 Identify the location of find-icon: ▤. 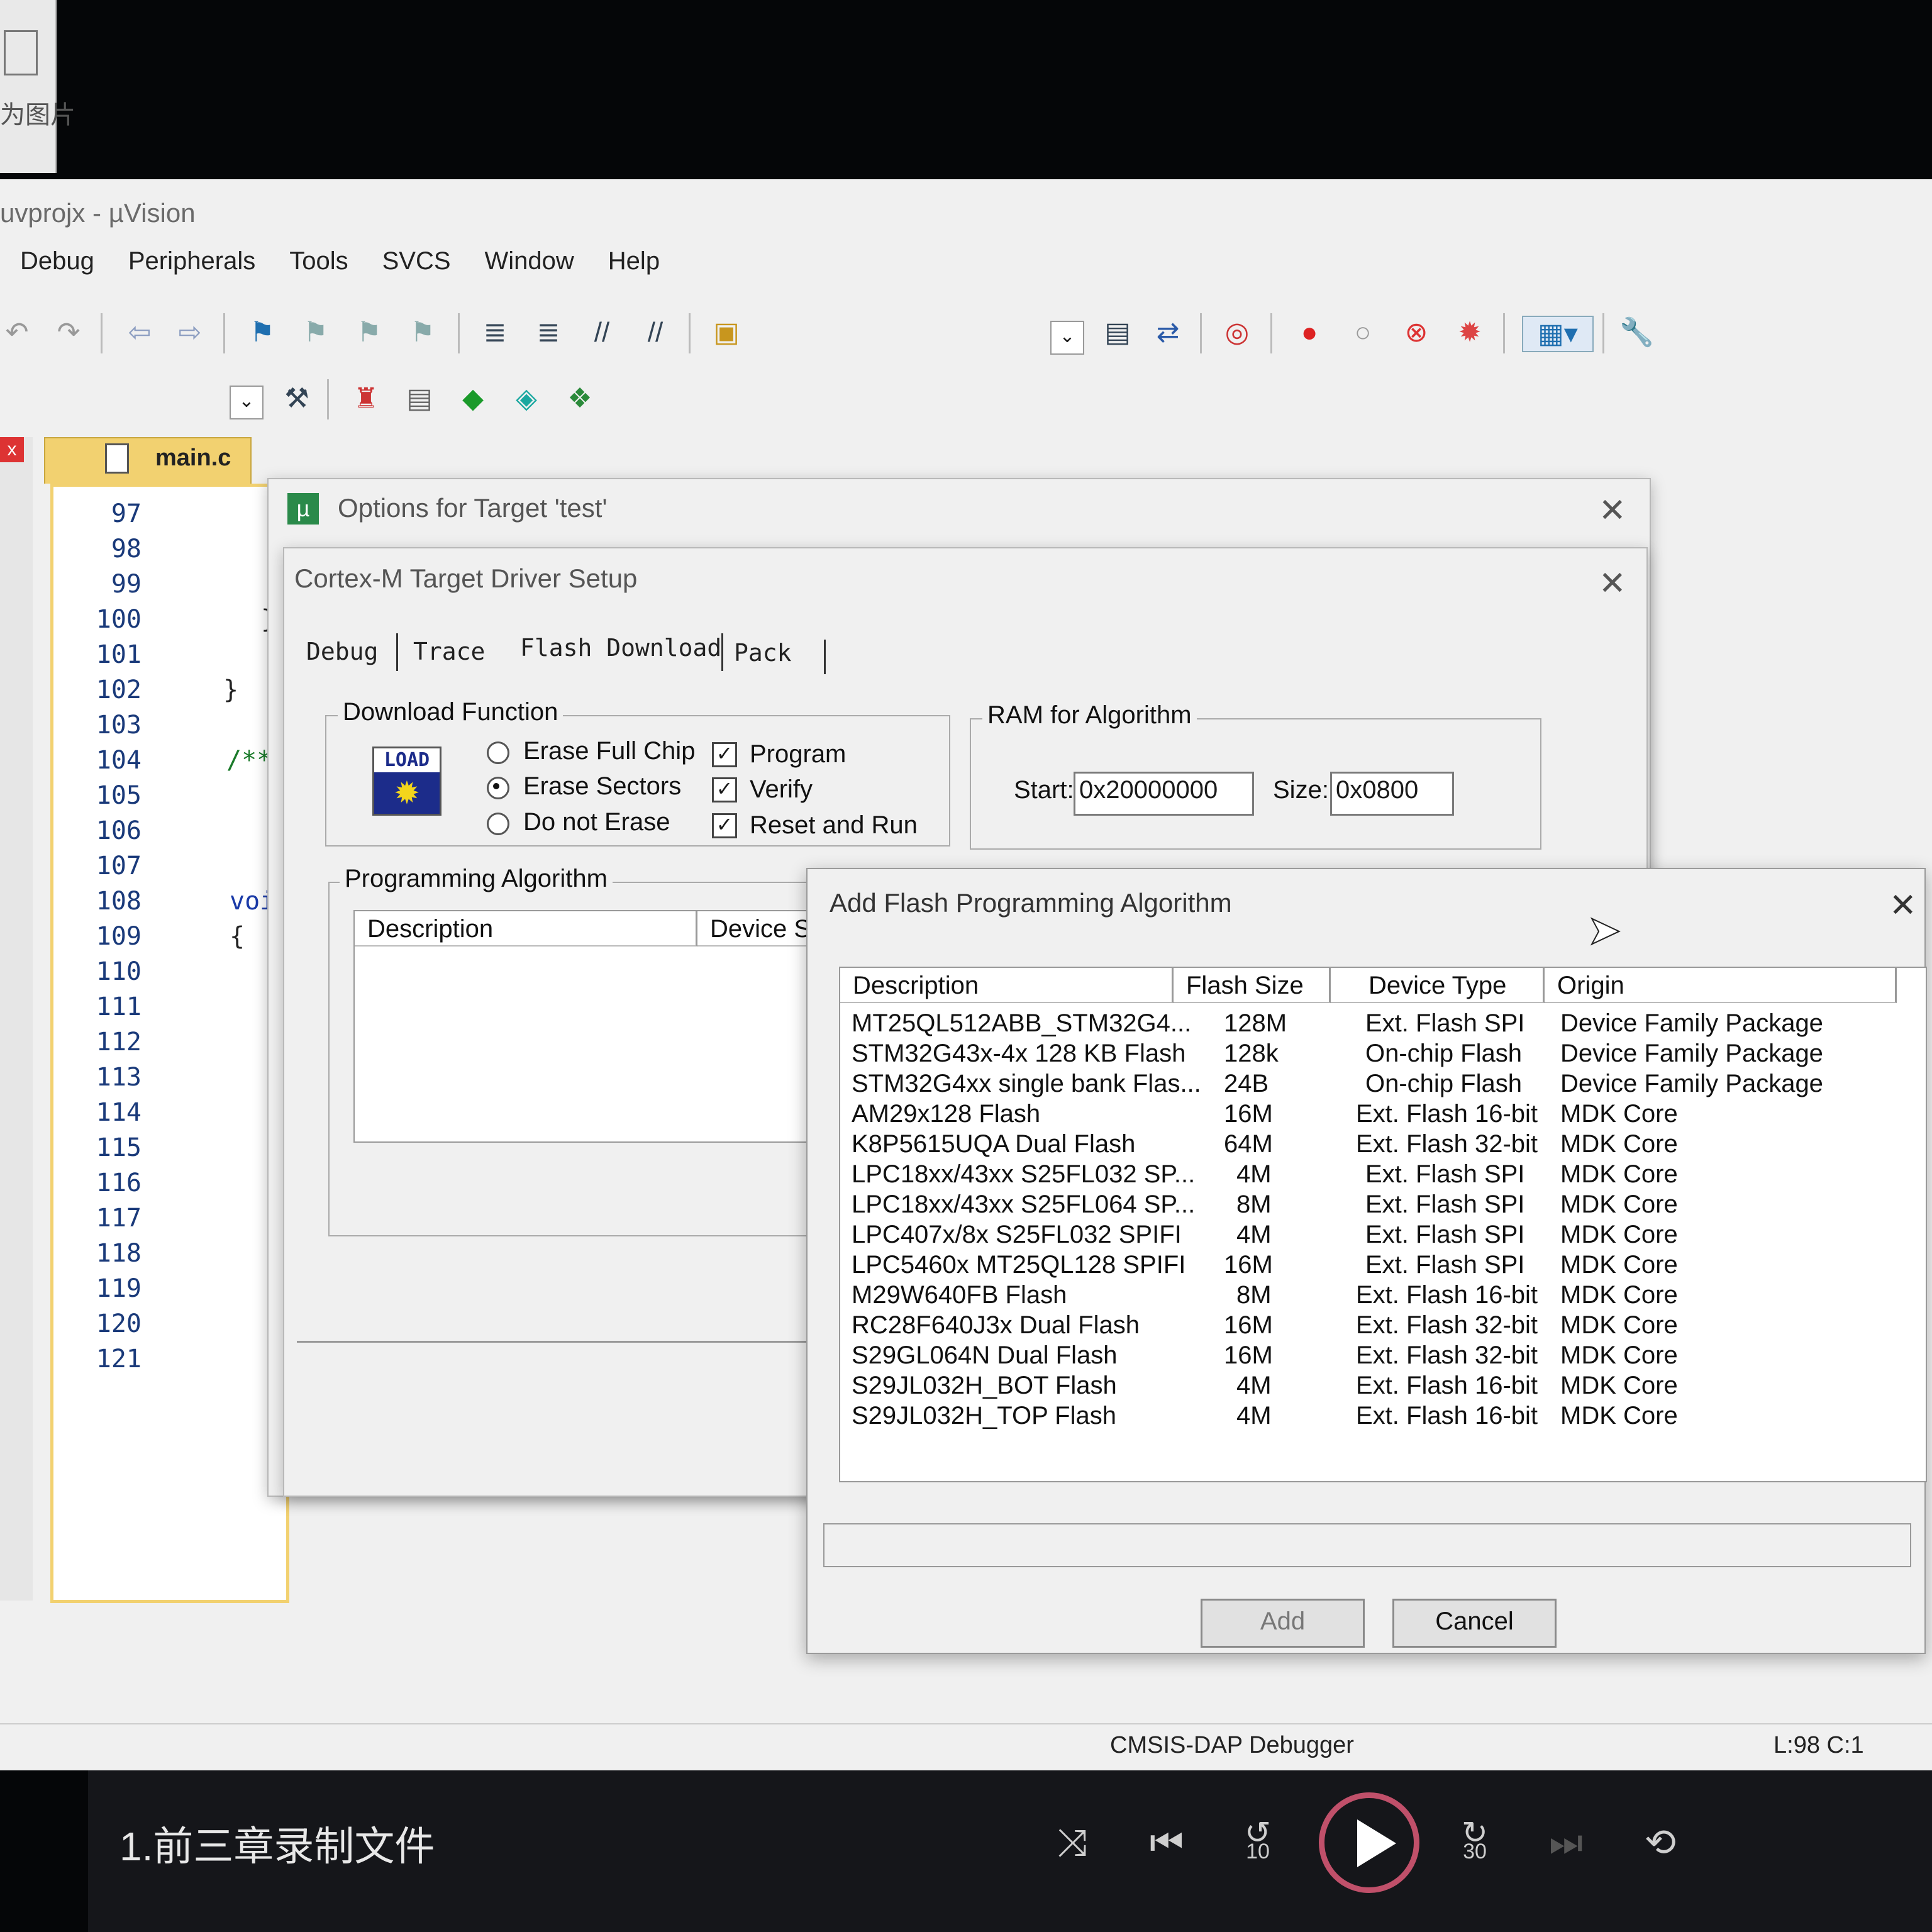
(1118, 333).